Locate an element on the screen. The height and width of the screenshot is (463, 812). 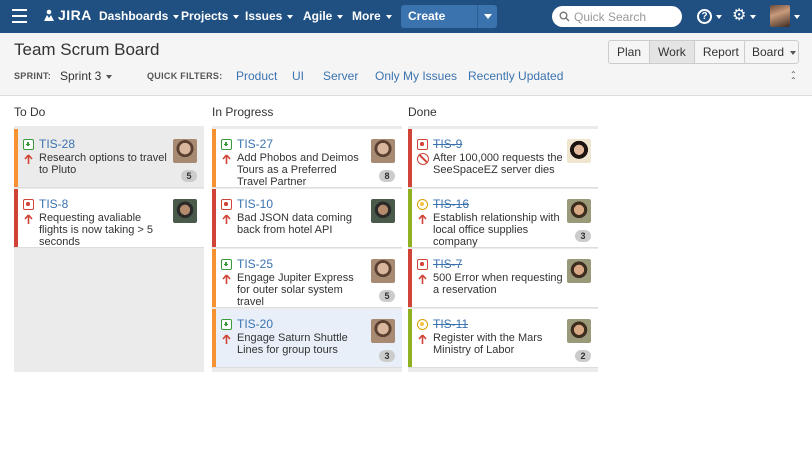
issue-key-link: TIS-27 is located at coordinates (255, 144).